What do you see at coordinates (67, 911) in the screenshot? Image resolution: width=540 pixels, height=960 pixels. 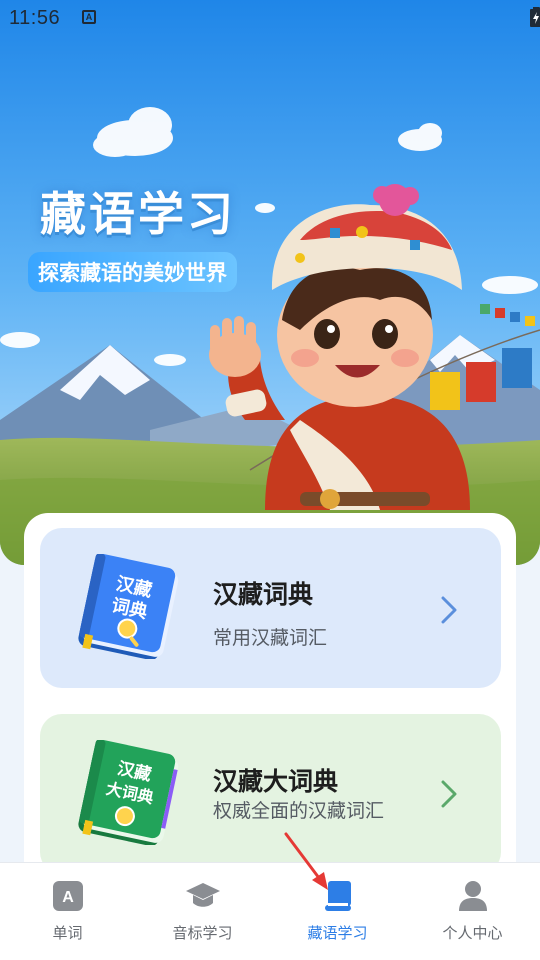 I see `nav-item-words: A 单词` at bounding box center [67, 911].